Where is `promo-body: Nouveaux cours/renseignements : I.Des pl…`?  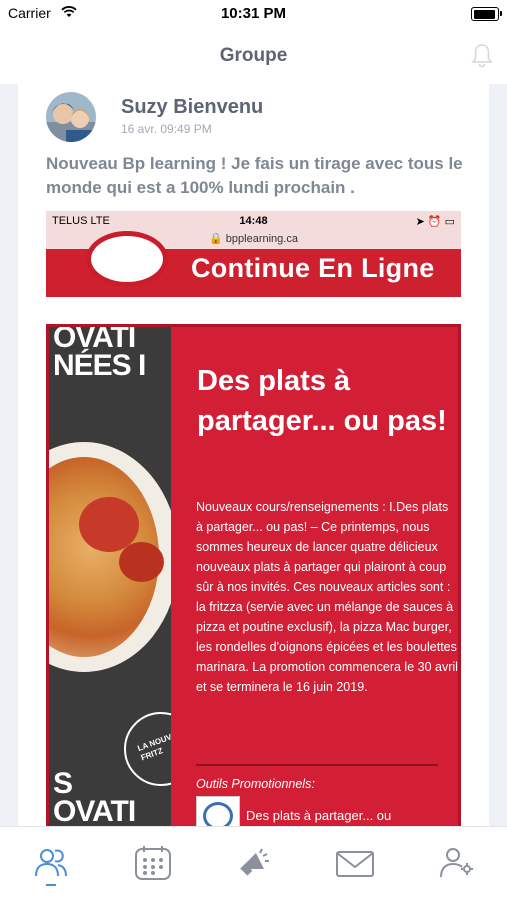
promo-body: Nouveaux cours/renseignements : I.Des pl… is located at coordinates (327, 597).